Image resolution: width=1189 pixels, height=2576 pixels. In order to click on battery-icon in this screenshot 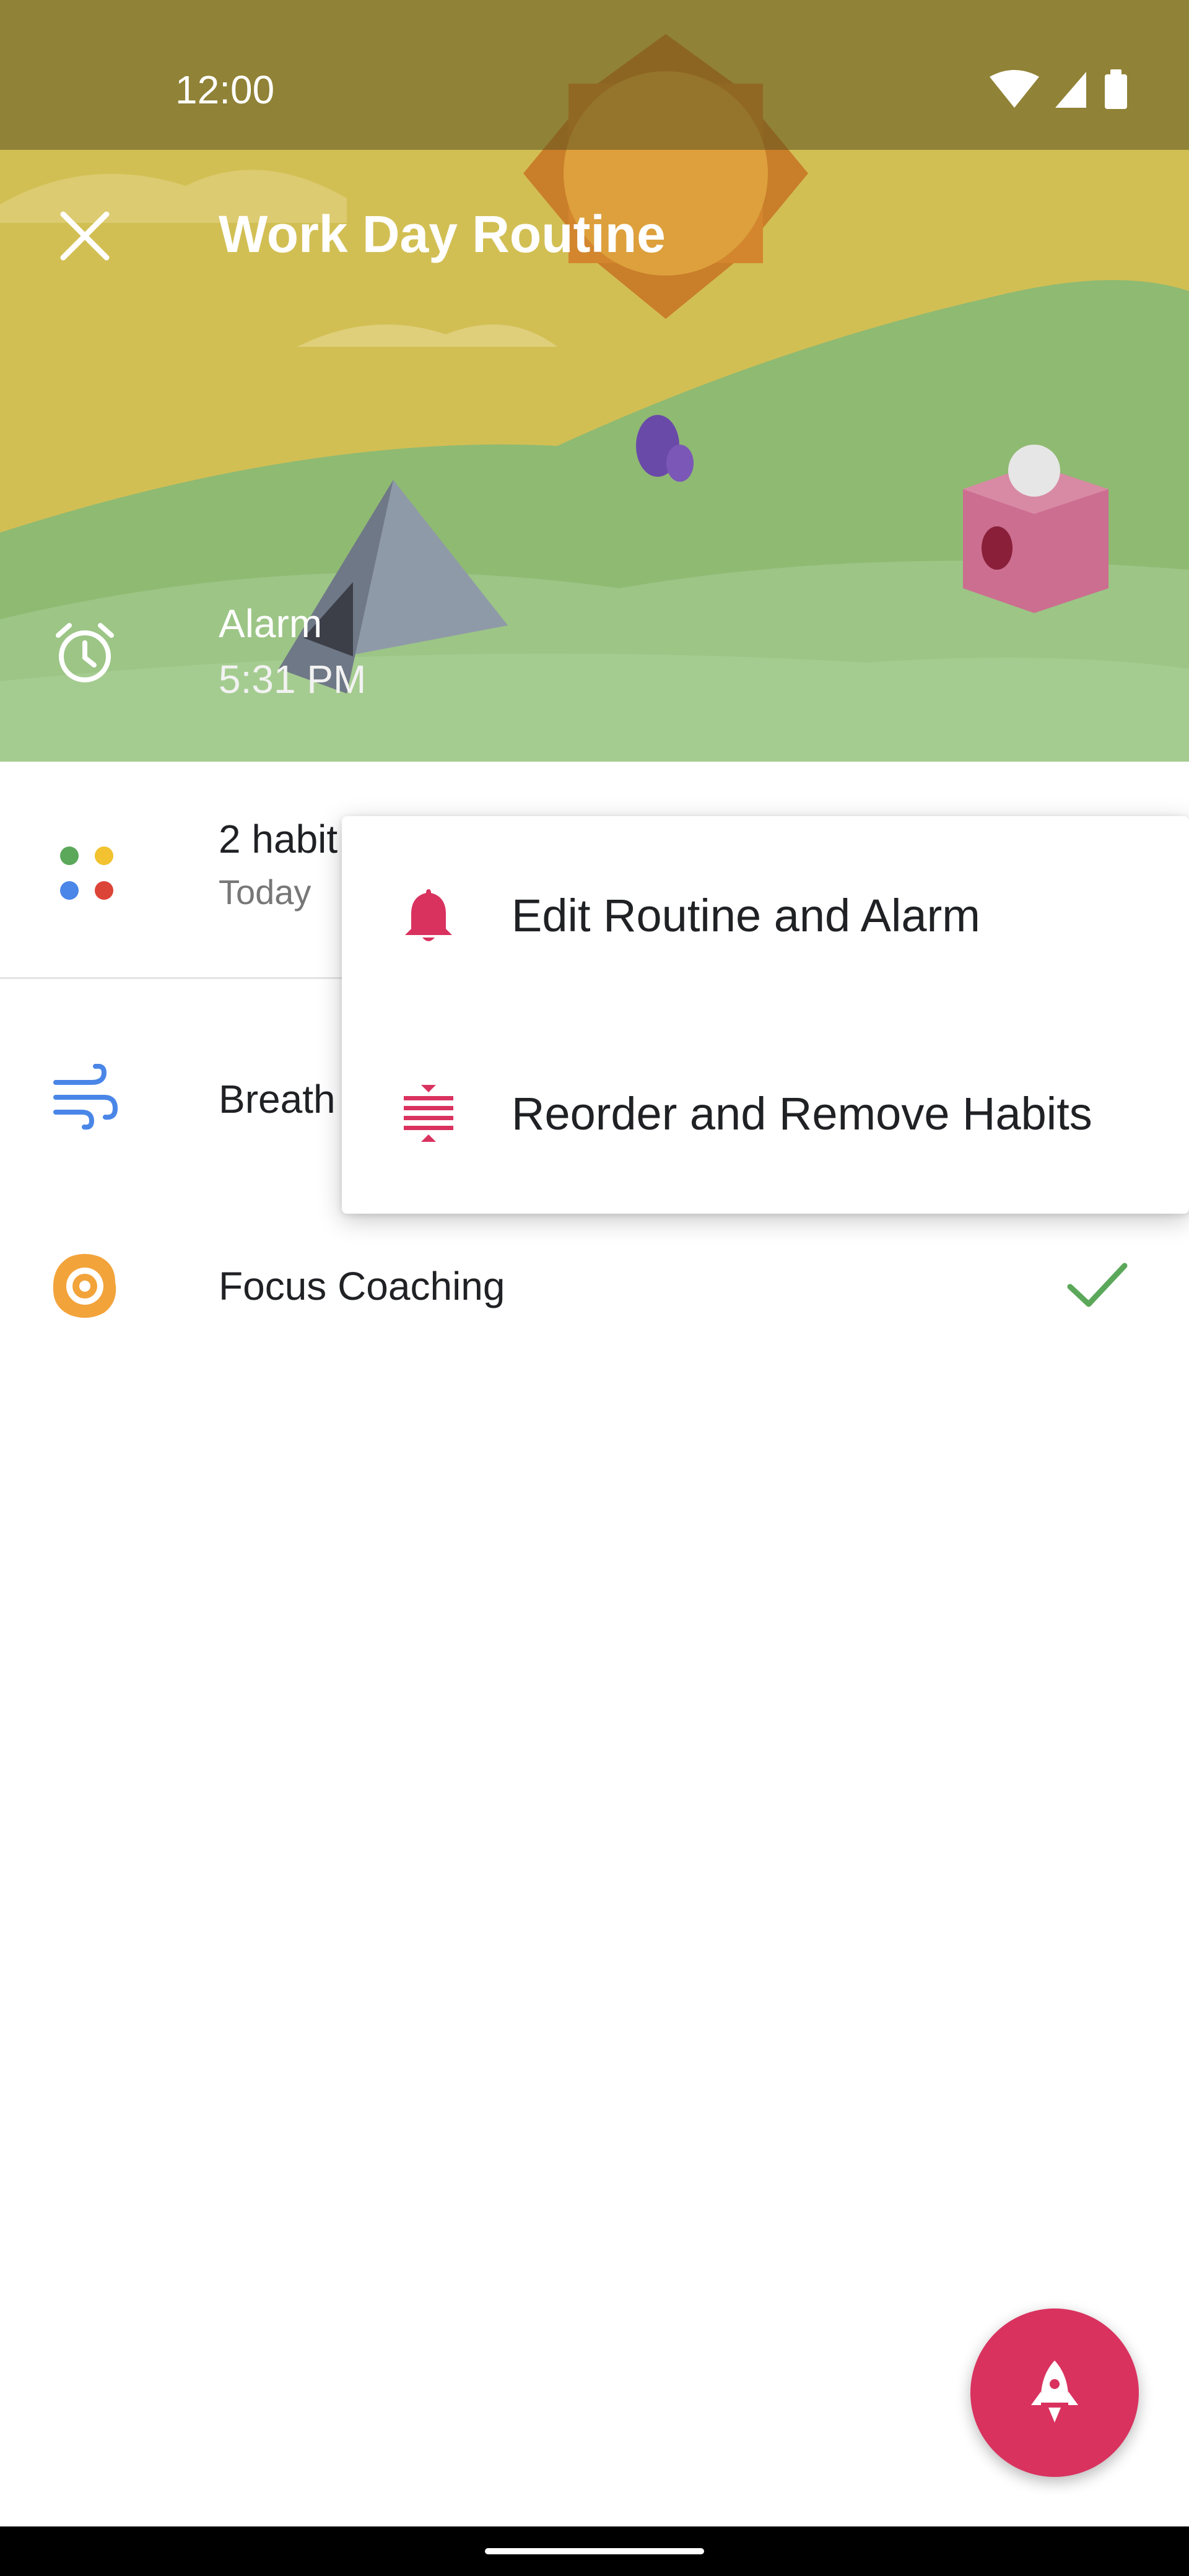, I will do `click(1116, 89)`.